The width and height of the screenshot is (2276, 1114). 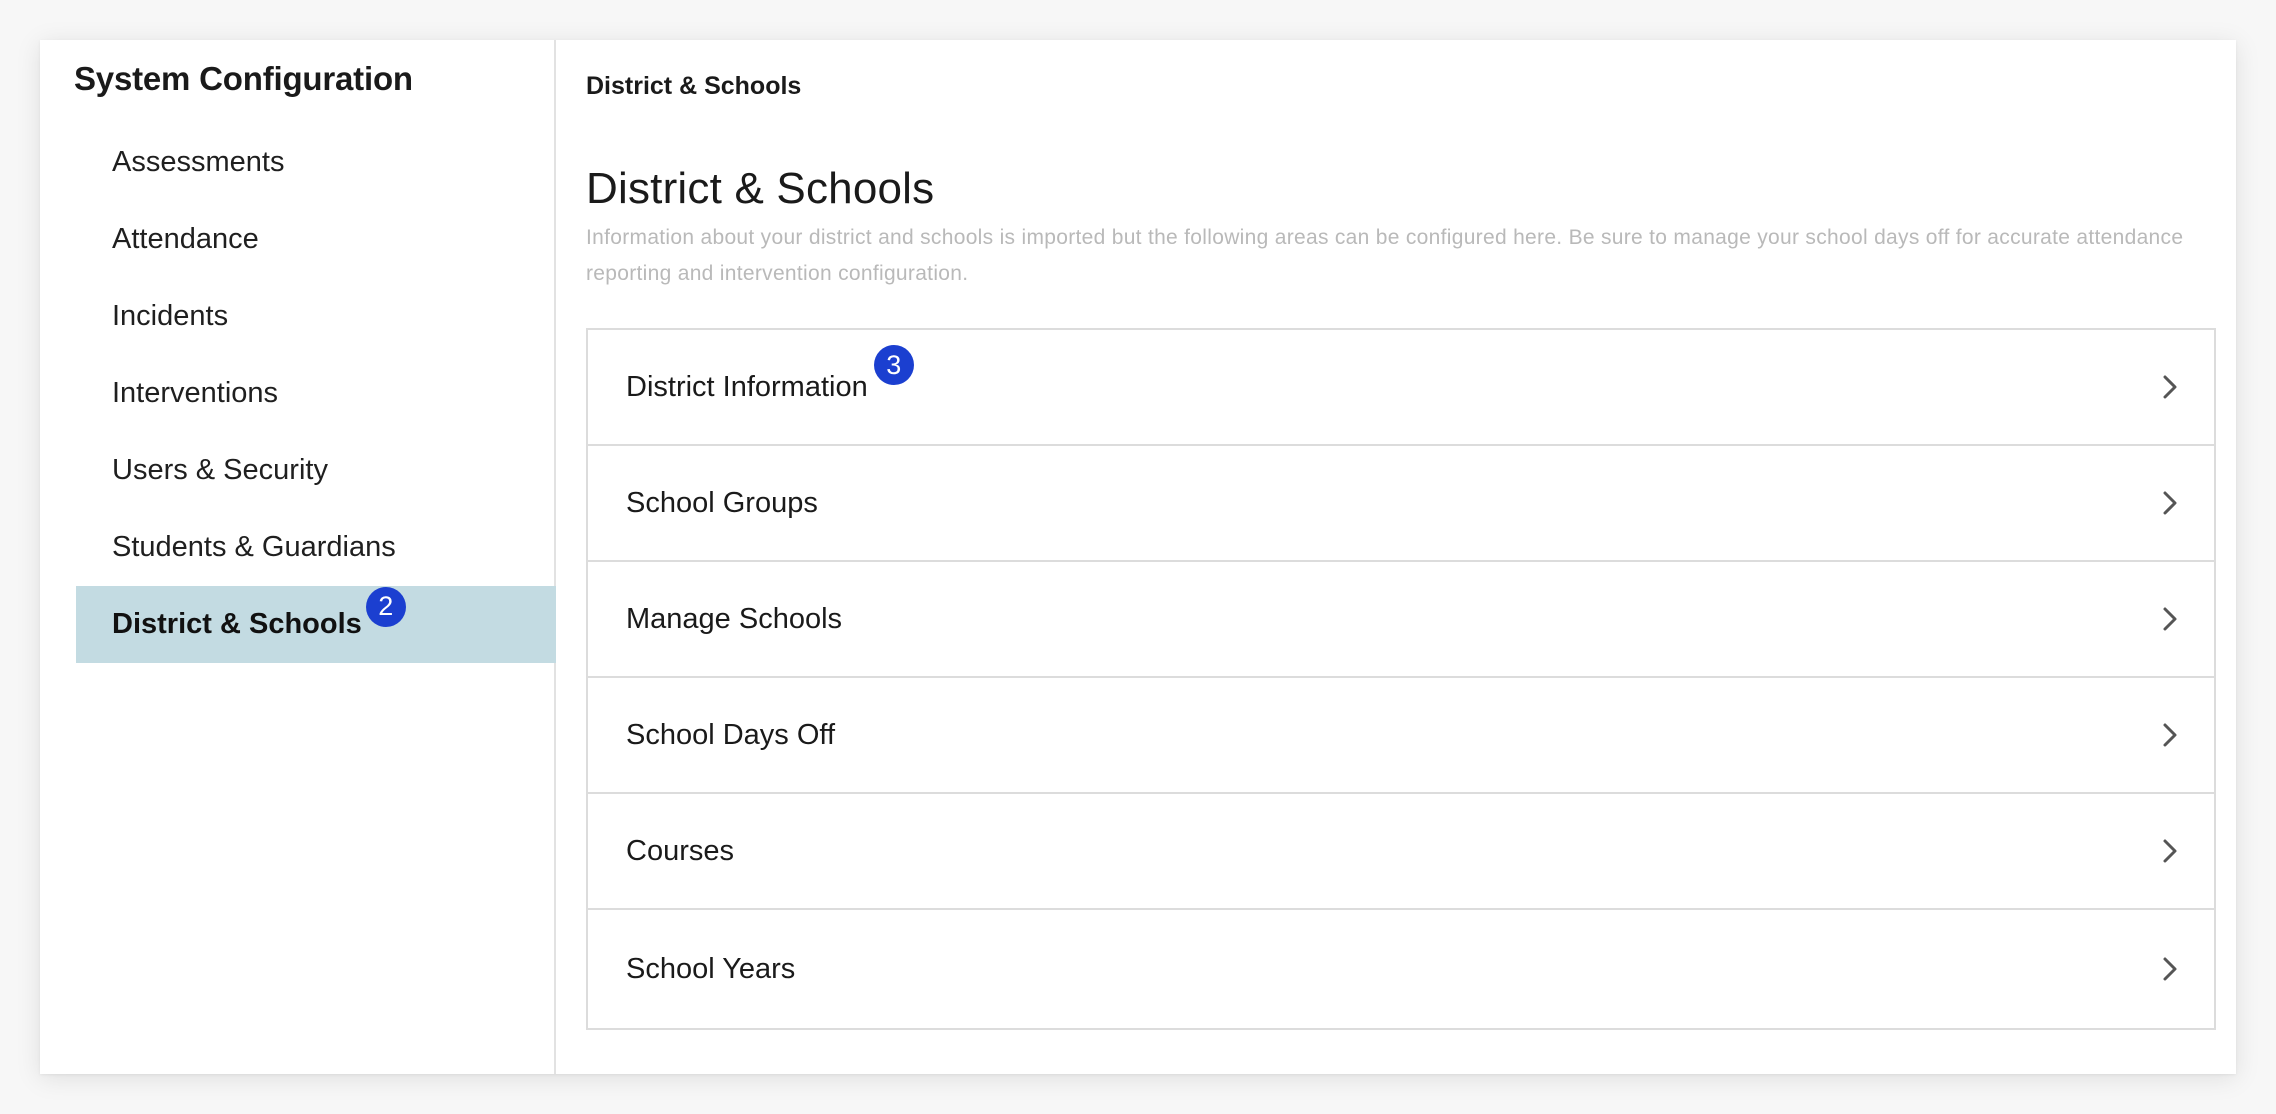 What do you see at coordinates (711, 968) in the screenshot?
I see `list-item-label: School Years` at bounding box center [711, 968].